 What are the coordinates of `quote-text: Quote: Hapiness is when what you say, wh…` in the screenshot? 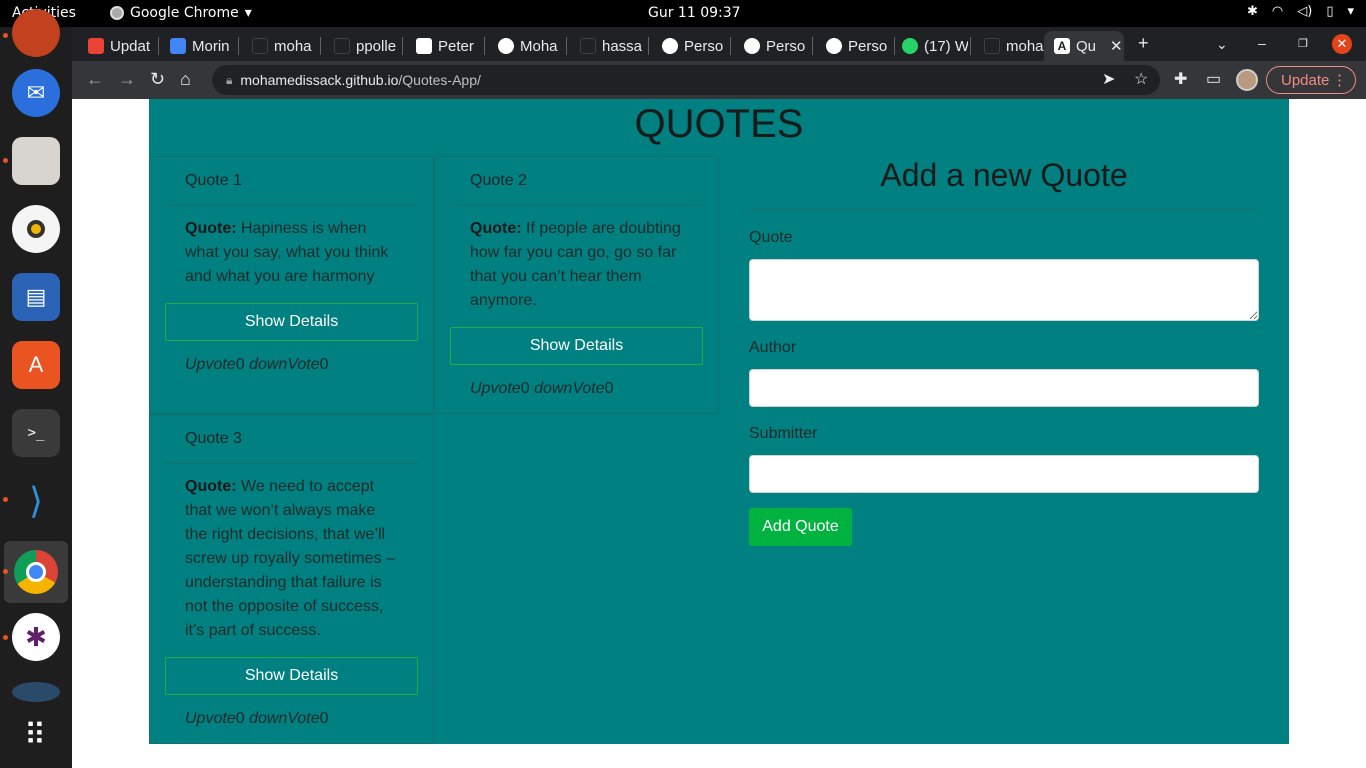 It's located at (287, 252).